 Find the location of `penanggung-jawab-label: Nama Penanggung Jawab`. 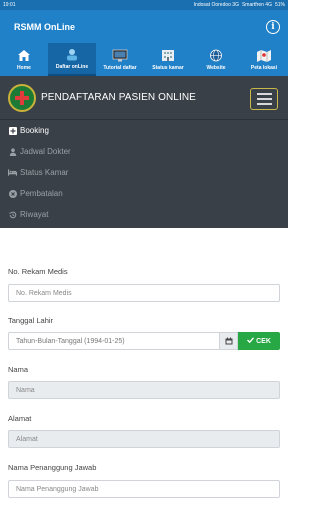

penanggung-jawab-label: Nama Penanggung Jawab is located at coordinates (52, 467).